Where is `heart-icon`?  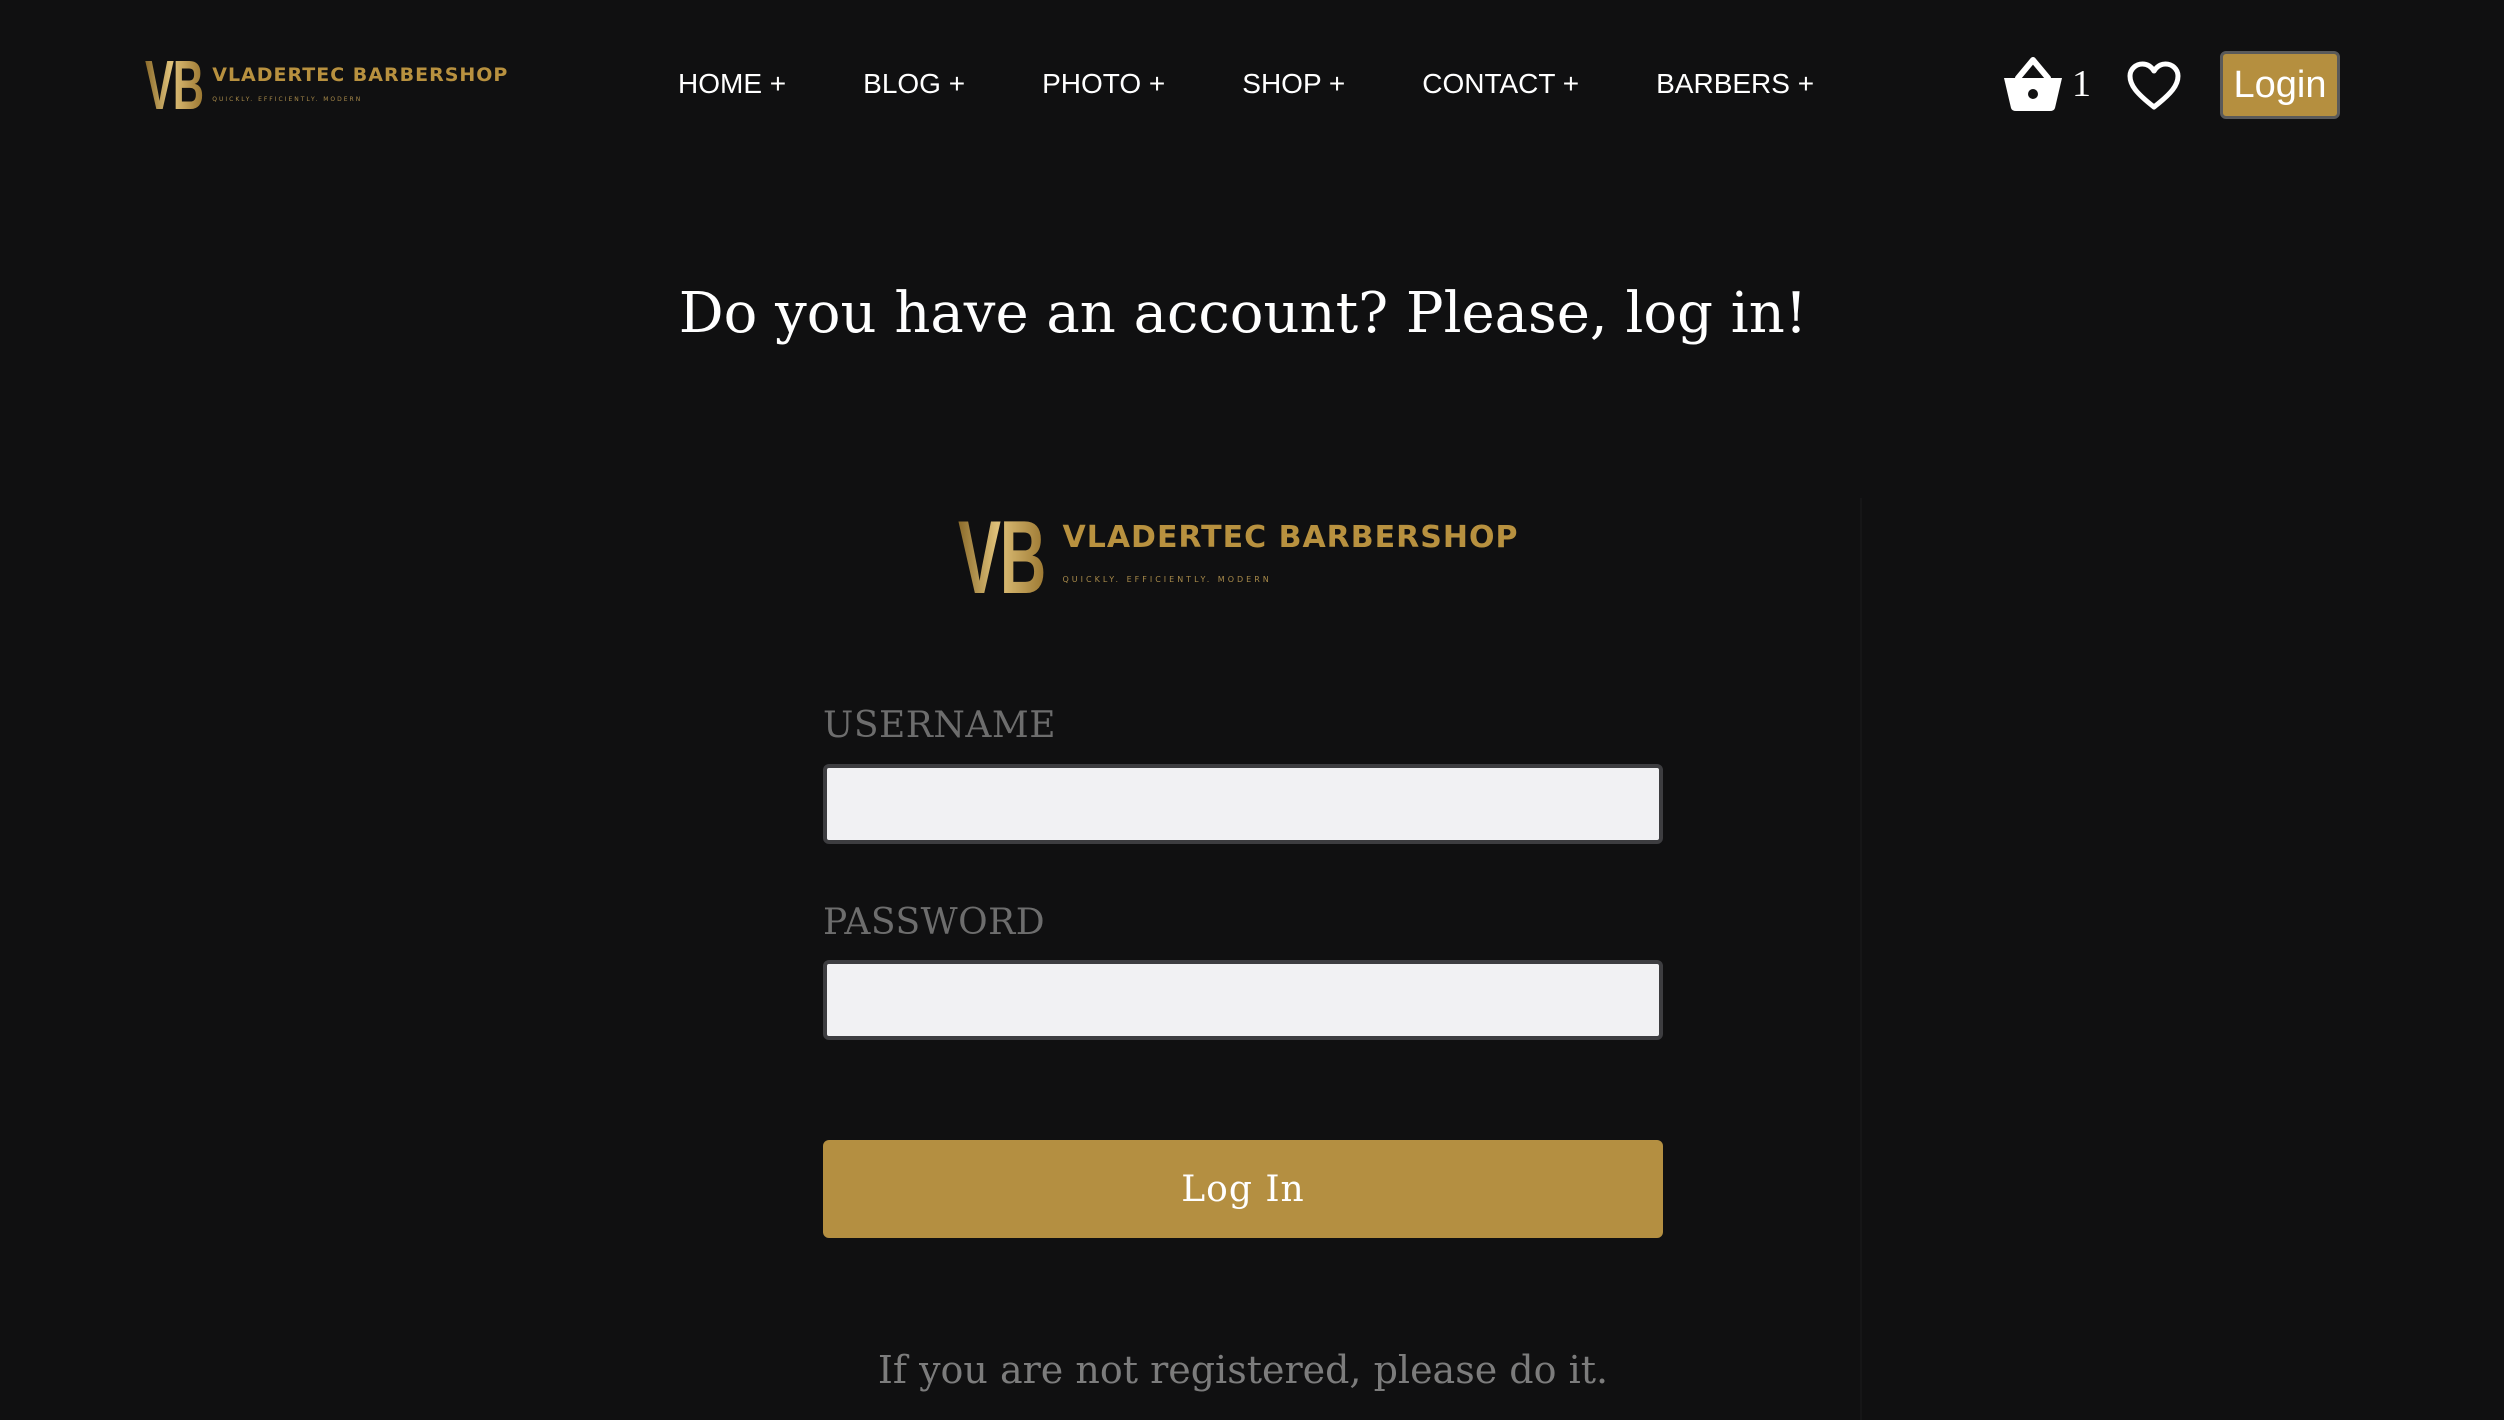
heart-icon is located at coordinates (2154, 86).